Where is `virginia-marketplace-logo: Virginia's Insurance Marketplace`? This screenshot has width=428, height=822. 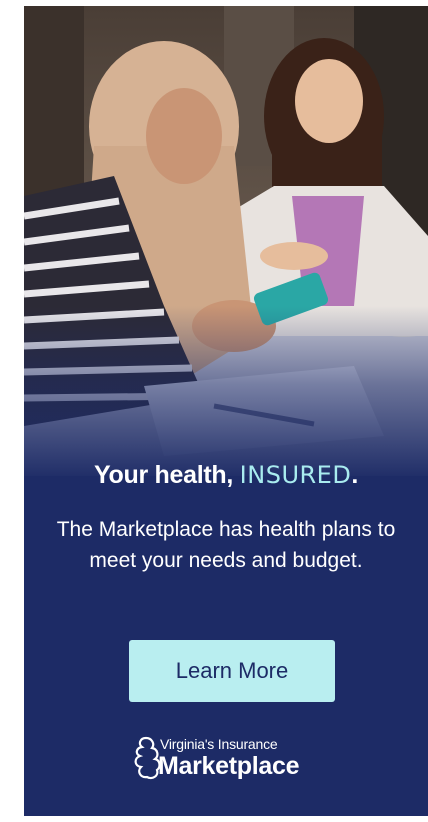 virginia-marketplace-logo: Virginia's Insurance Marketplace is located at coordinates (232, 760).